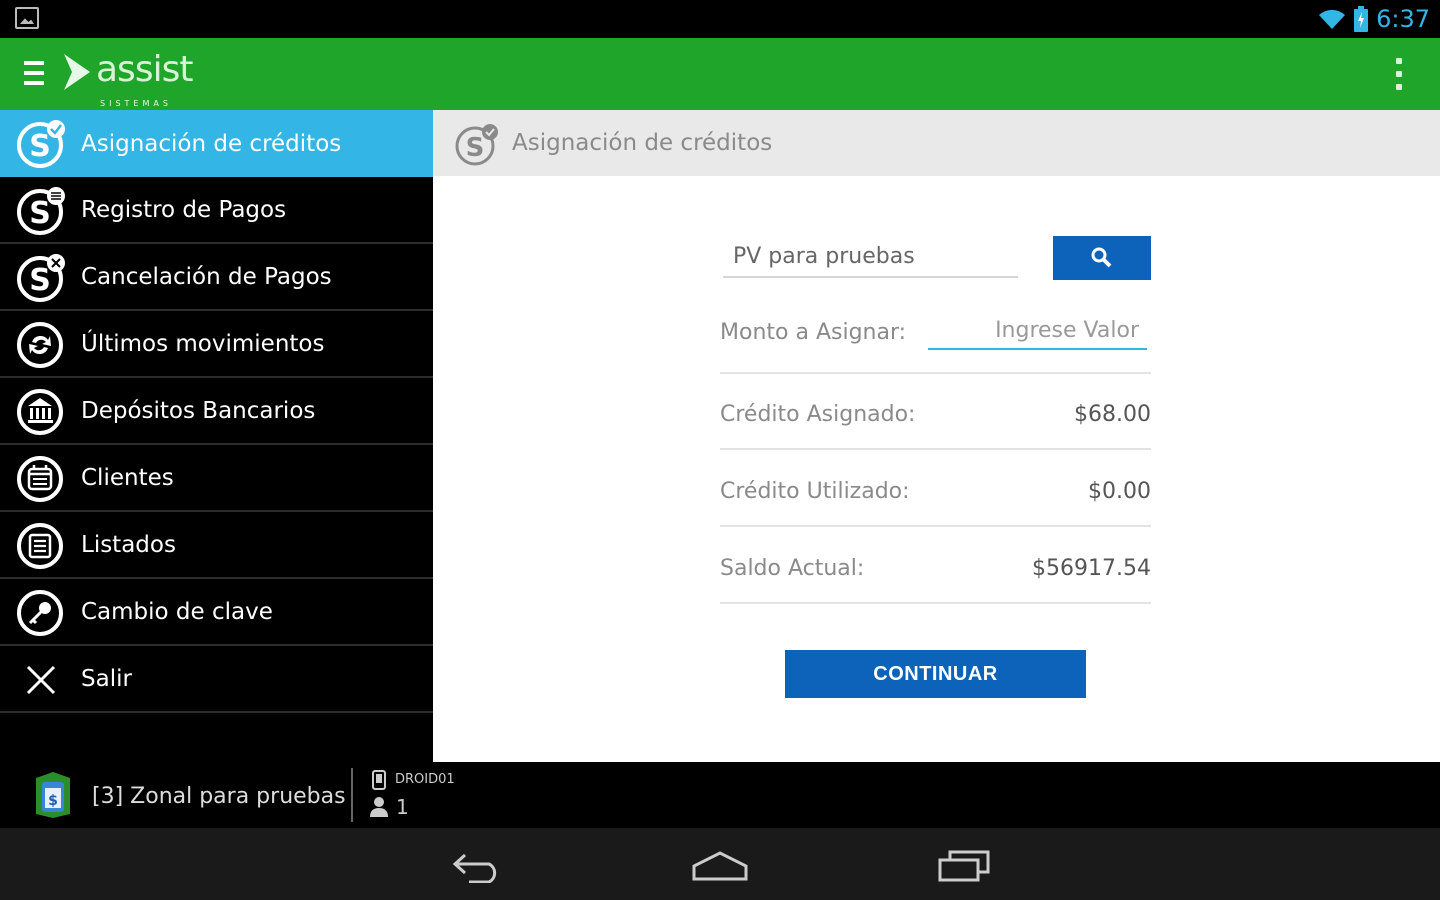 This screenshot has height=900, width=1440. What do you see at coordinates (642, 143) in the screenshot?
I see `page-title: Asignación de créditos` at bounding box center [642, 143].